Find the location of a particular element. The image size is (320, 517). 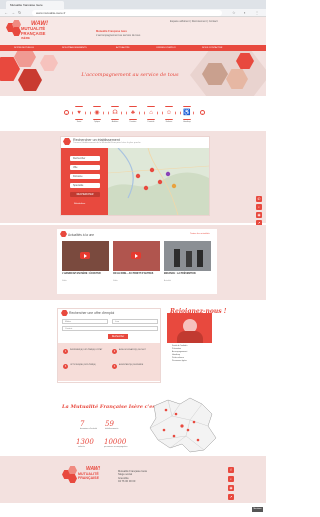

back-icon: ← is located at coordinates (6, 13).